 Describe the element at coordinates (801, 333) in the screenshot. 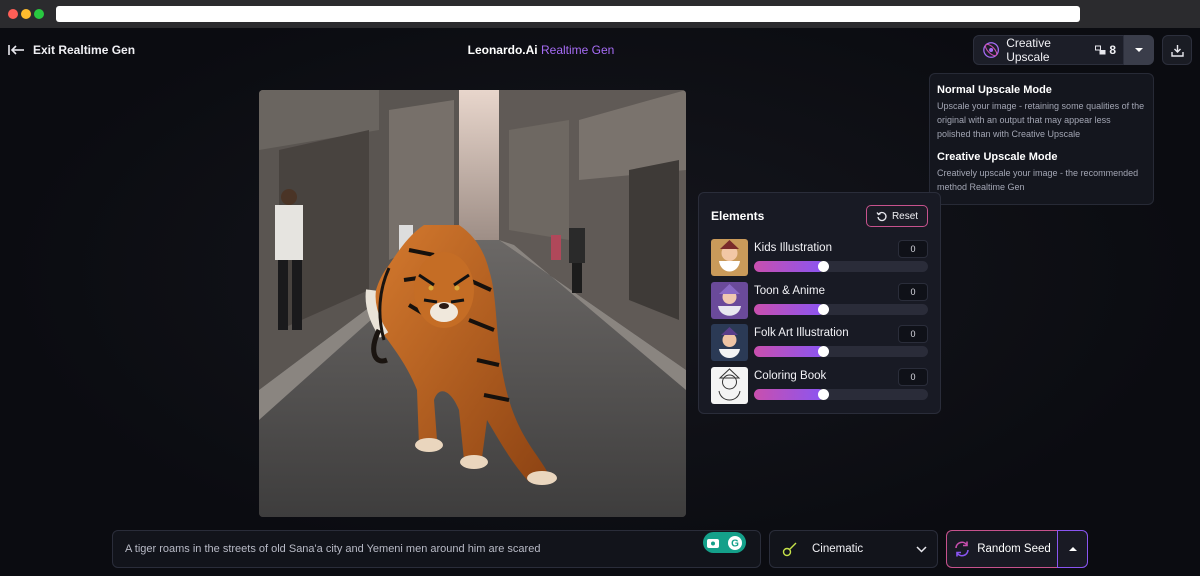

I see `element-name: Folk Art Illustration` at that location.